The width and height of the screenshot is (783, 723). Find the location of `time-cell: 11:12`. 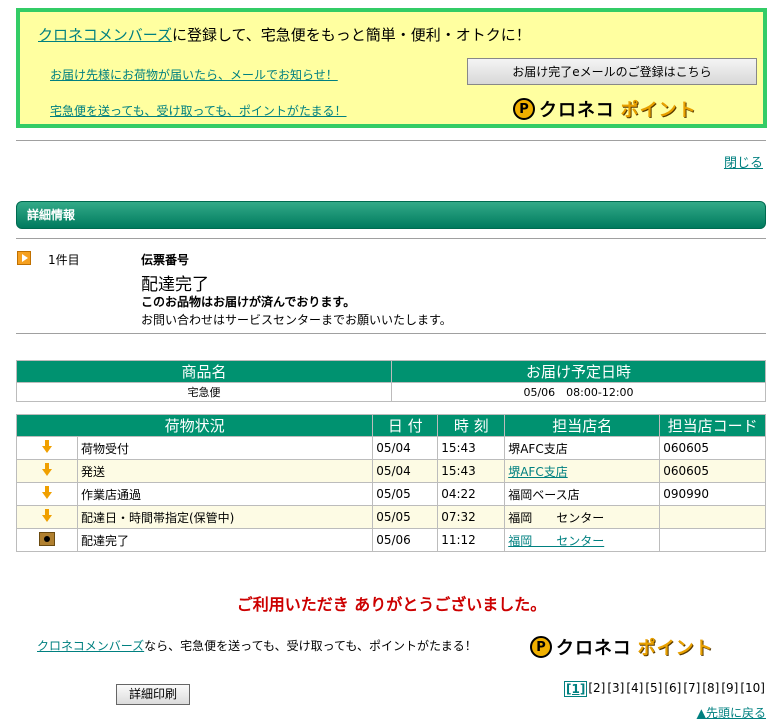

time-cell: 11:12 is located at coordinates (471, 540).